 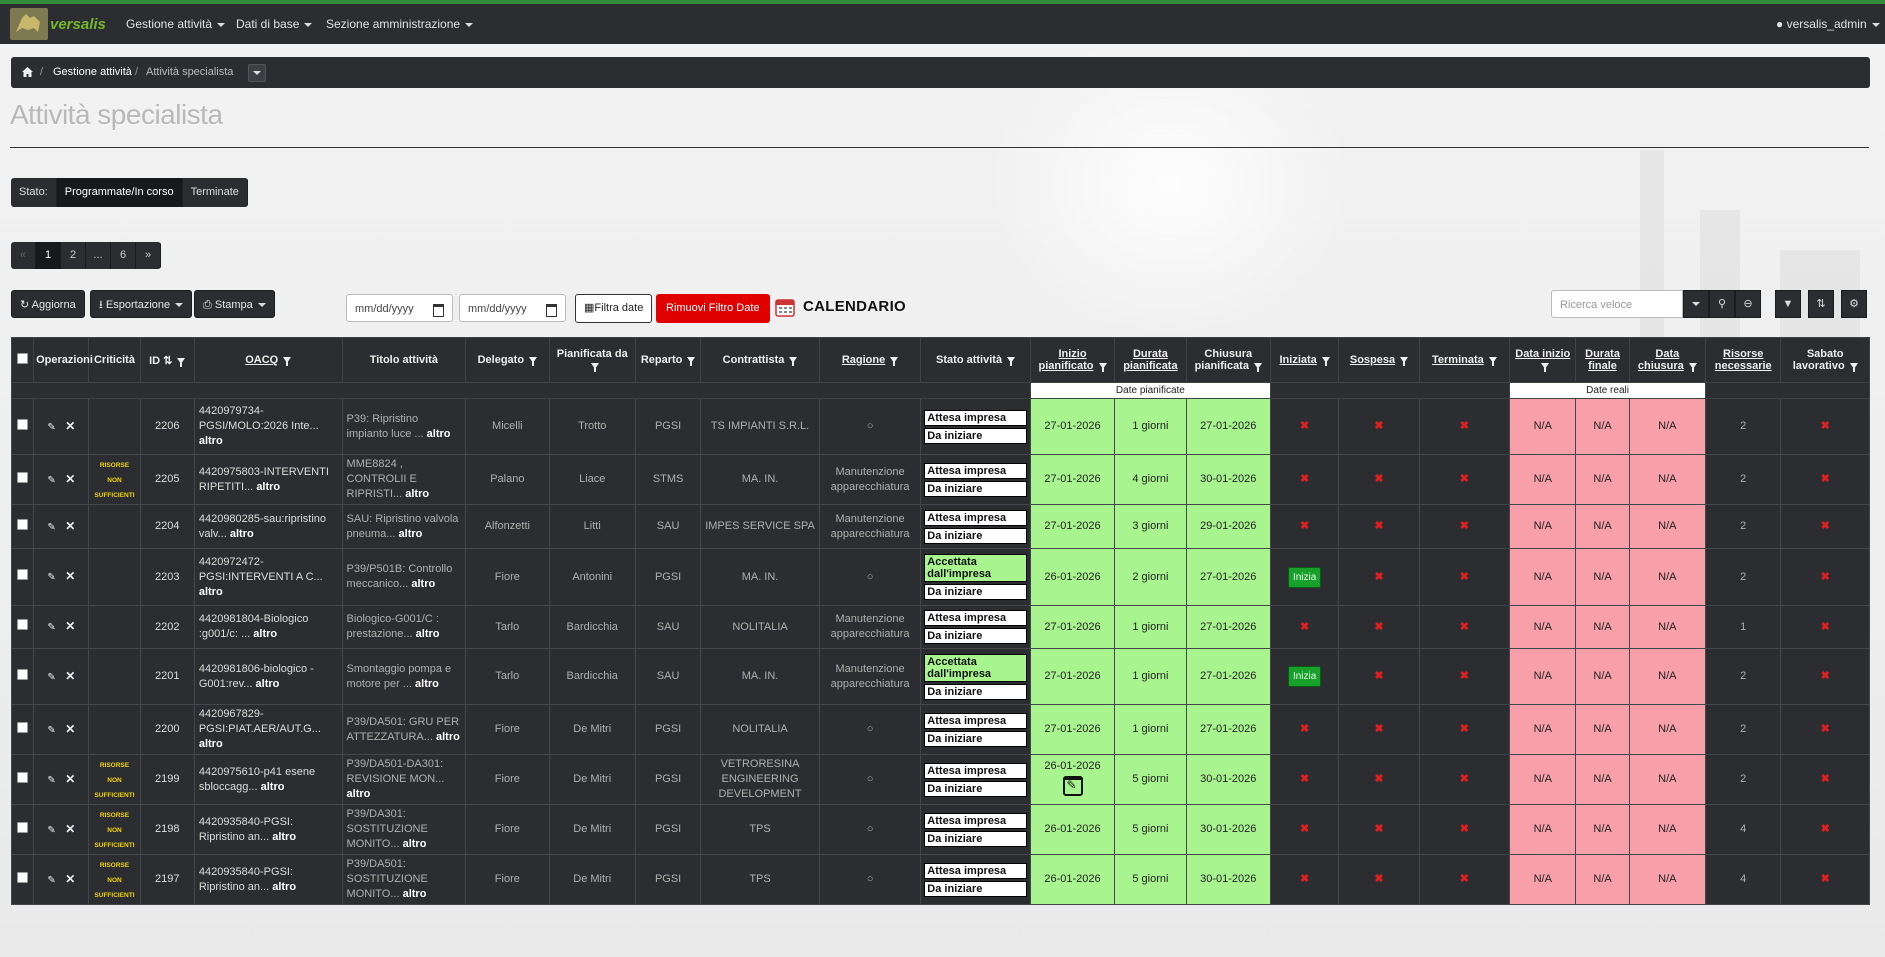 I want to click on pager-page-1: 1, so click(x=48, y=255).